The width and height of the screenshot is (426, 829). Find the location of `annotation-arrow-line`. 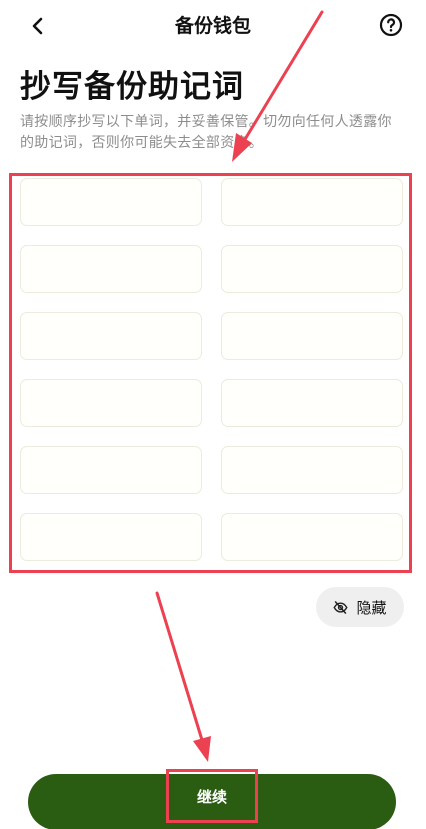

annotation-arrow-line is located at coordinates (179, 666).